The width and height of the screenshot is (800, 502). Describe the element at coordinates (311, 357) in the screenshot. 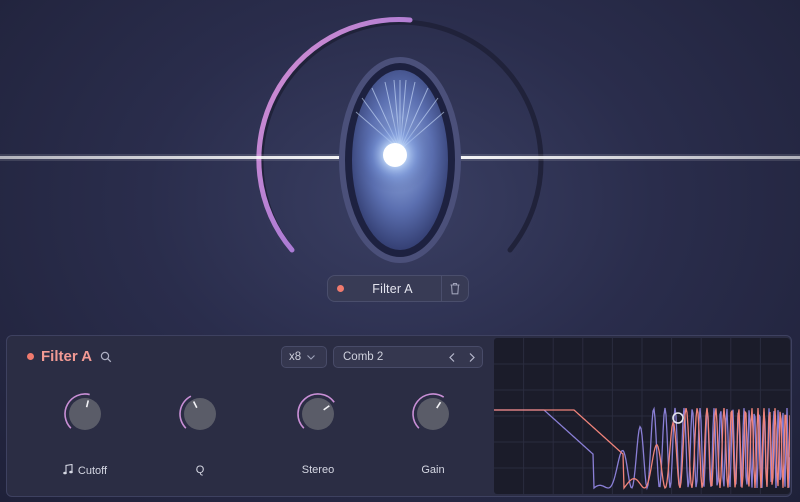

I see `chevron-down-icon` at that location.